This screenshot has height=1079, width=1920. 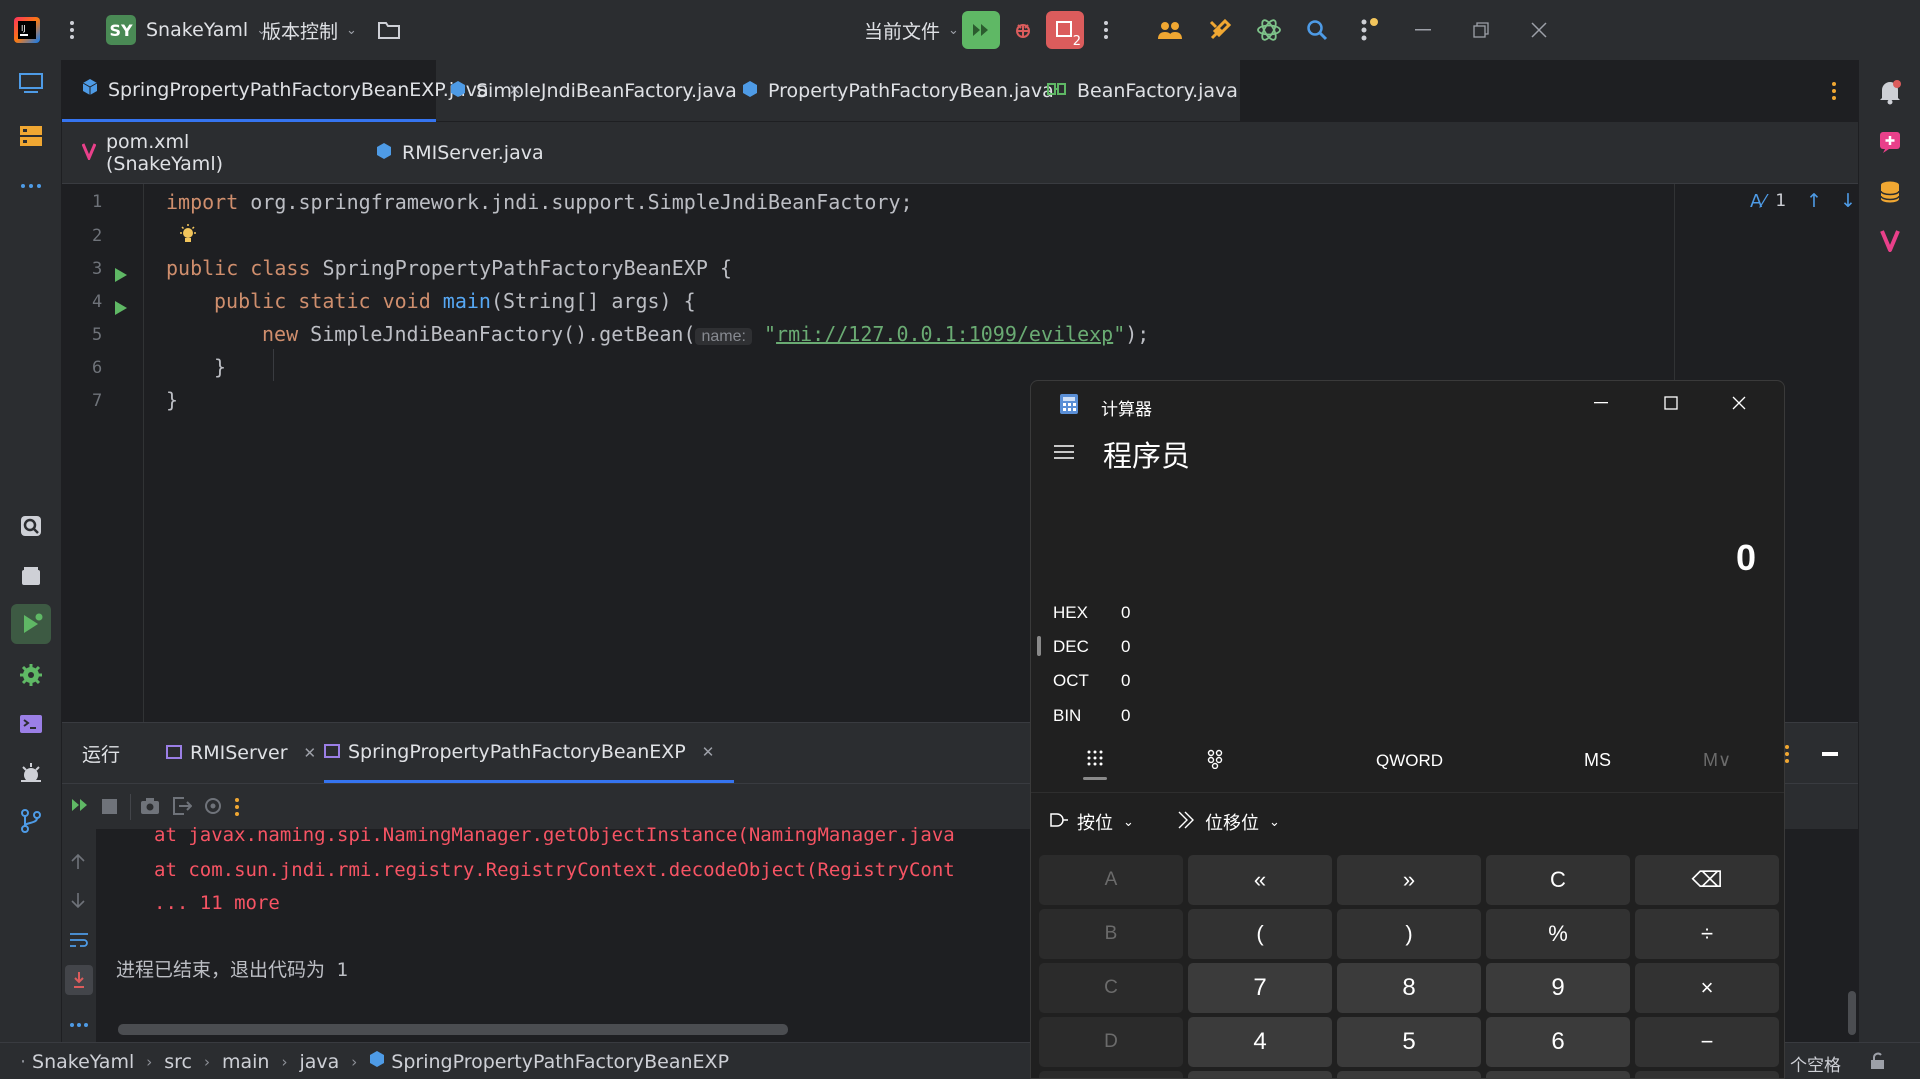 I want to click on folder-icon, so click(x=389, y=30).